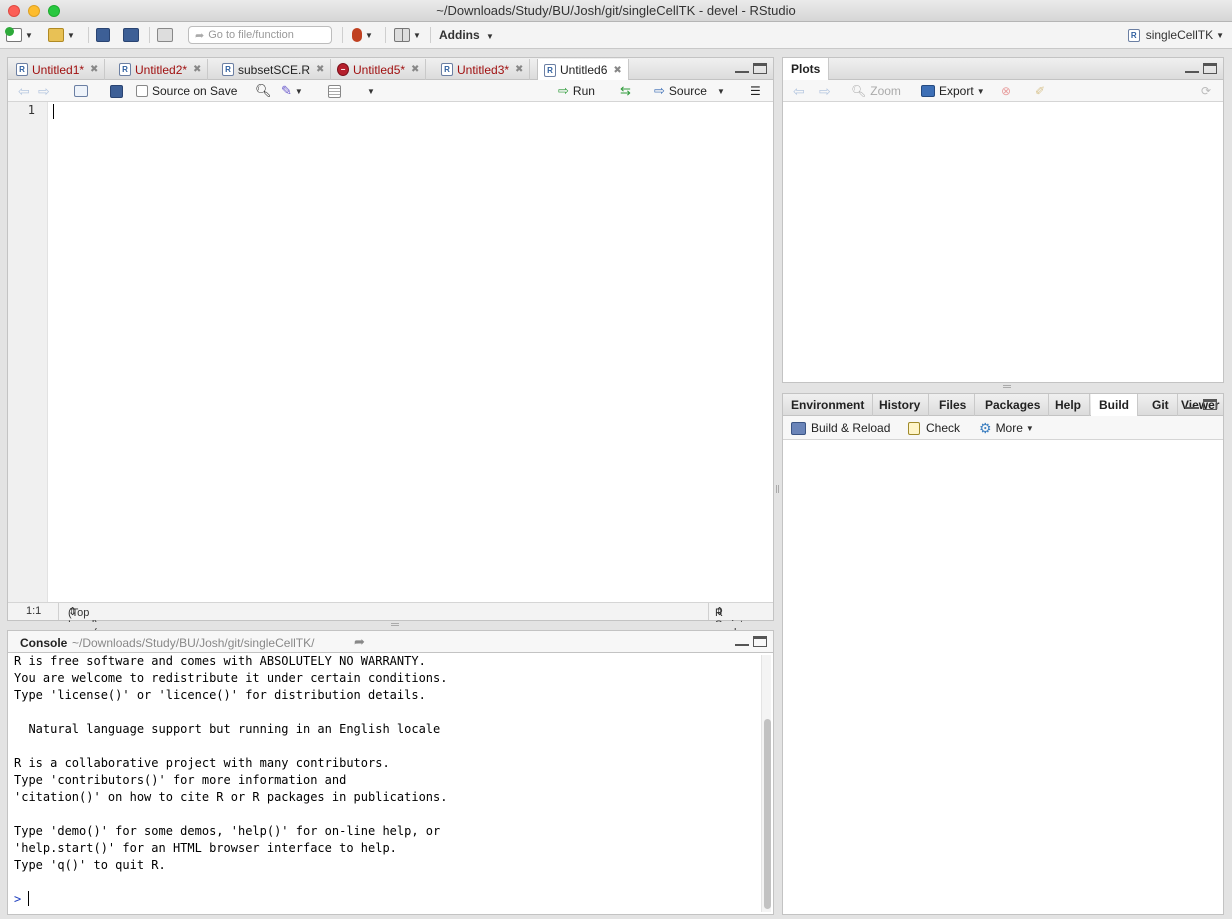 The width and height of the screenshot is (1232, 919). Describe the element at coordinates (292, 91) in the screenshot. I see `code-tools-button: ✎ ▼` at that location.